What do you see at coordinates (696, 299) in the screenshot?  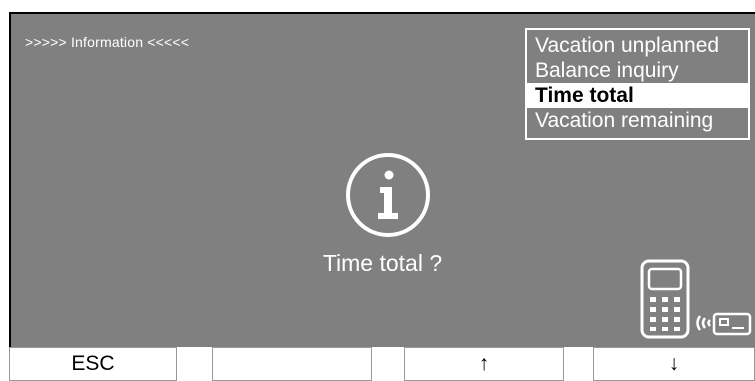 I see `contactless-card-reader-icon` at bounding box center [696, 299].